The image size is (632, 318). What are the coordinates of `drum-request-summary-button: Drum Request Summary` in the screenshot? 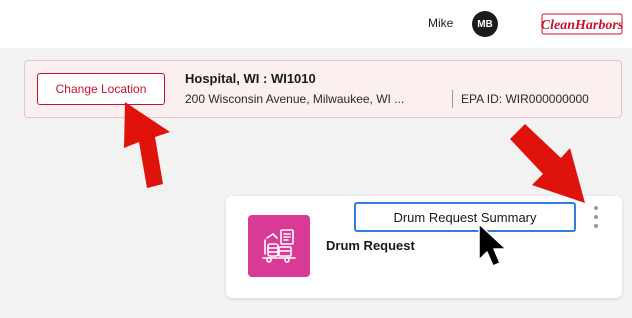 It's located at (465, 217).